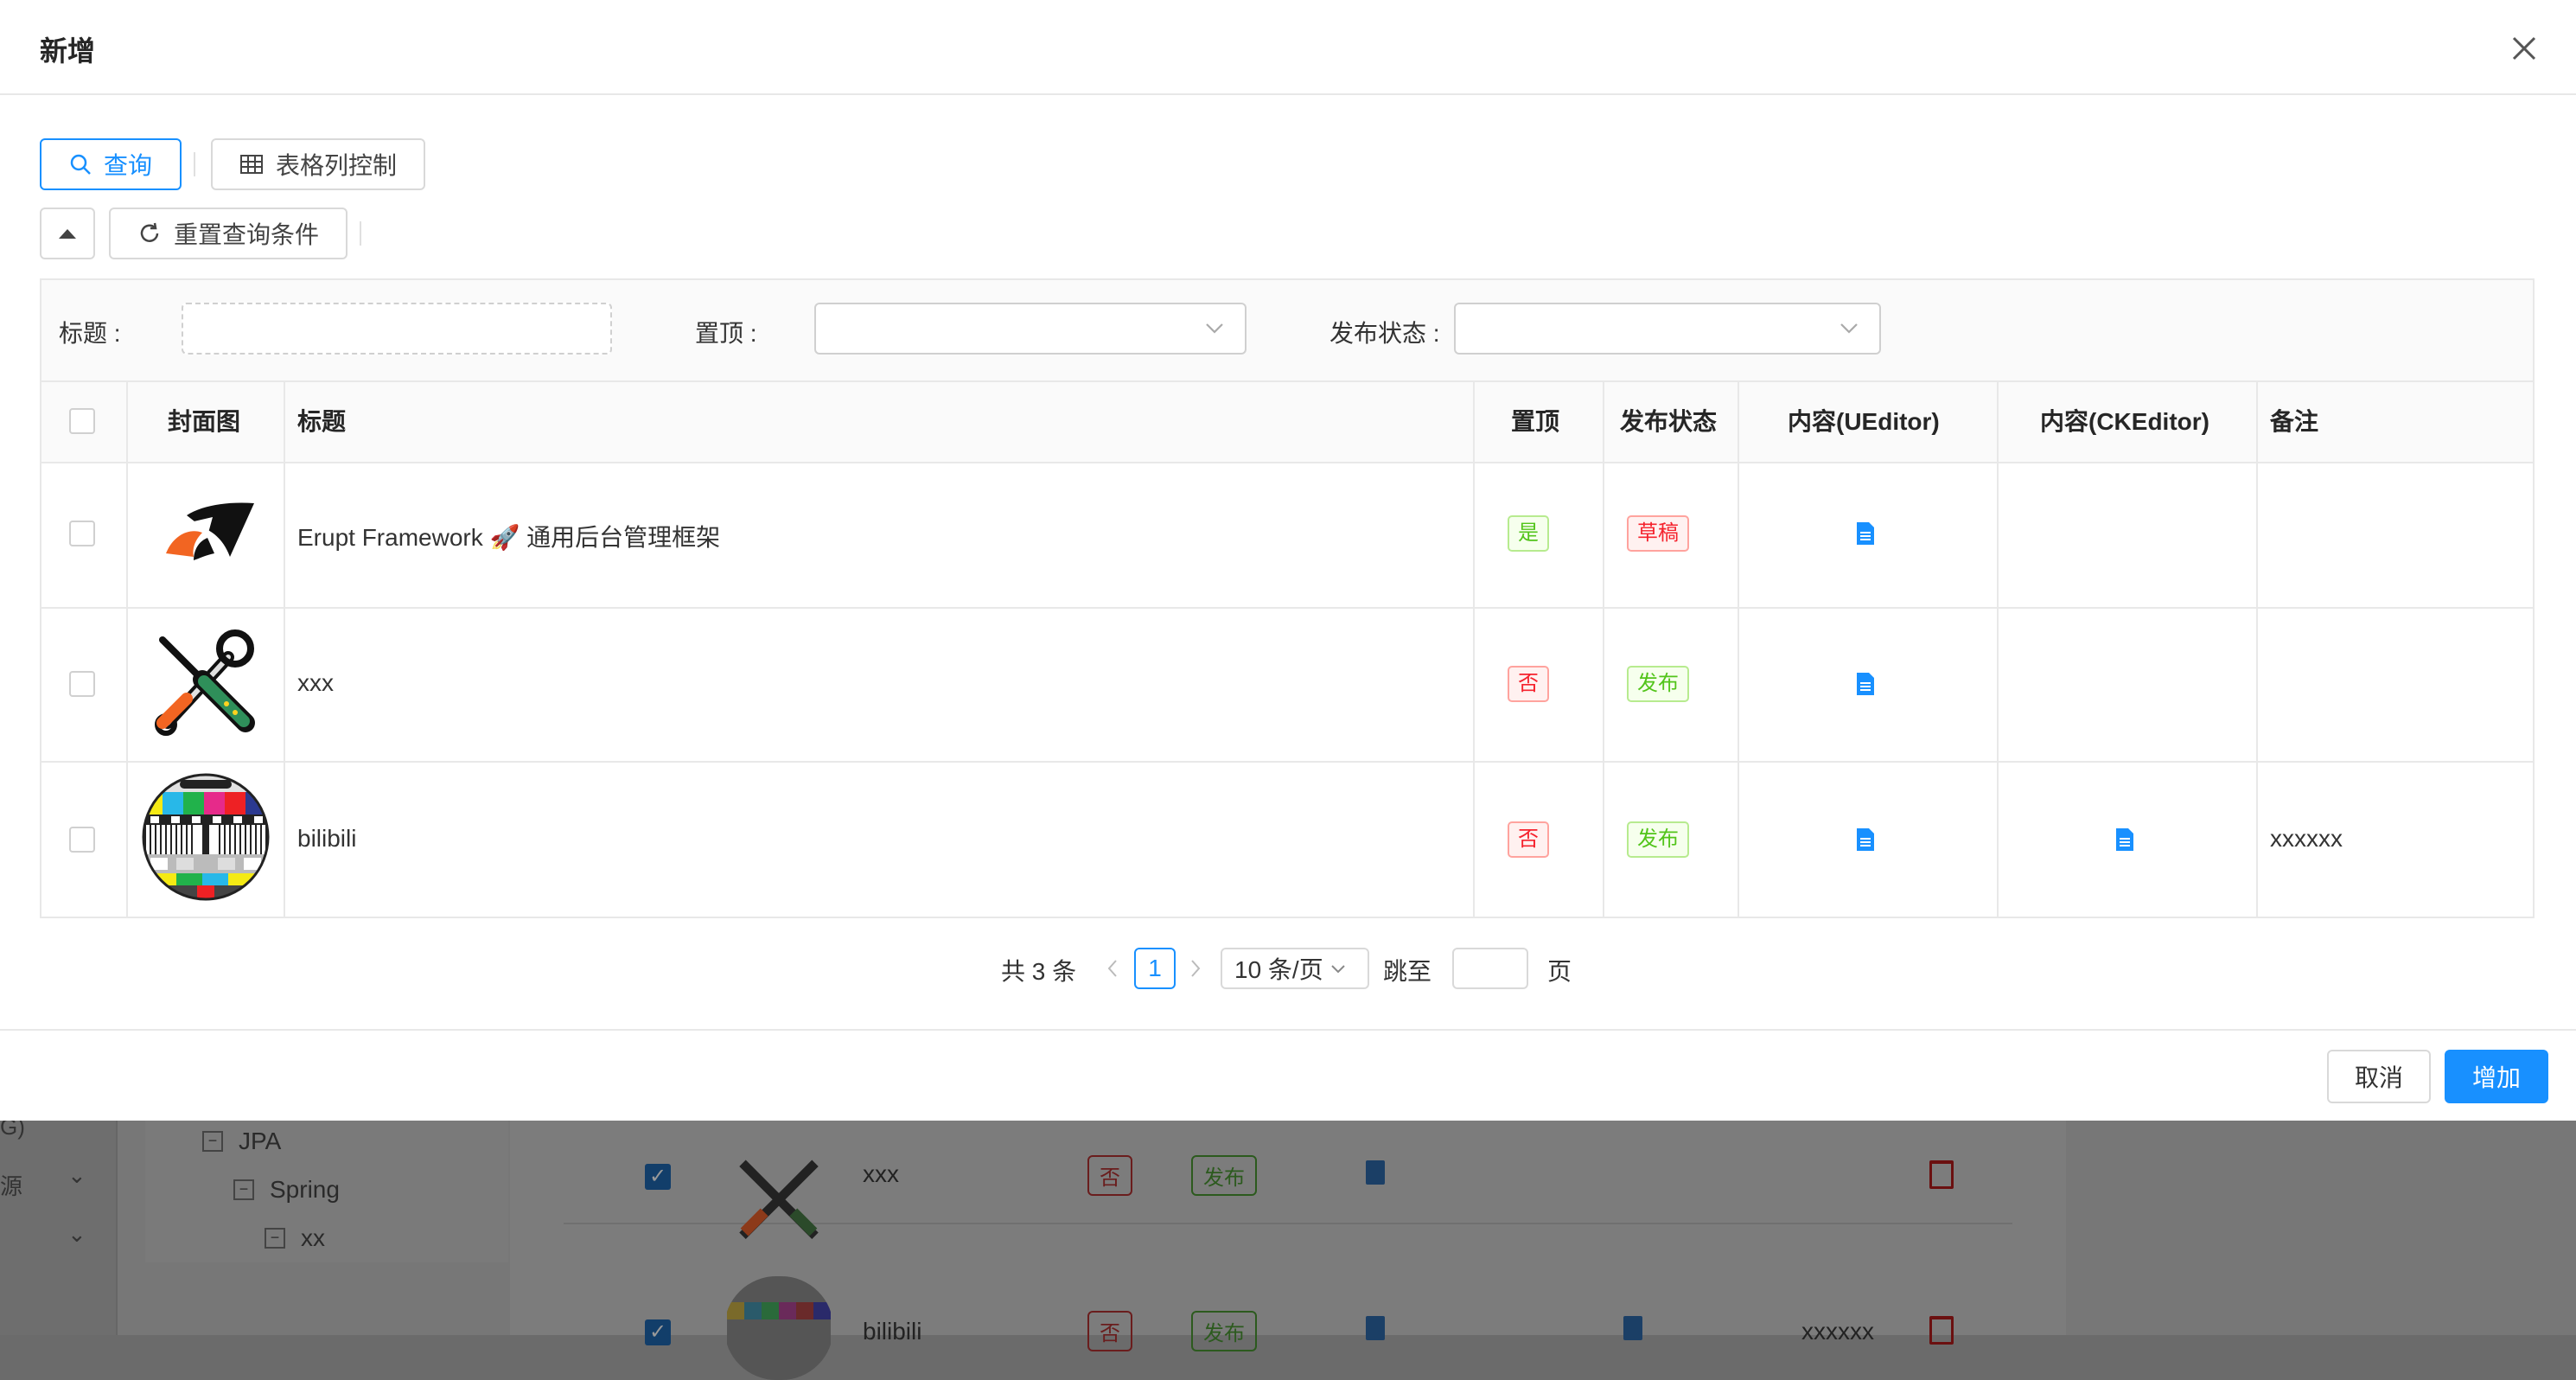 Image resolution: width=2576 pixels, height=1380 pixels. Describe the element at coordinates (322, 421) in the screenshot. I see `header-title: 标题` at that location.